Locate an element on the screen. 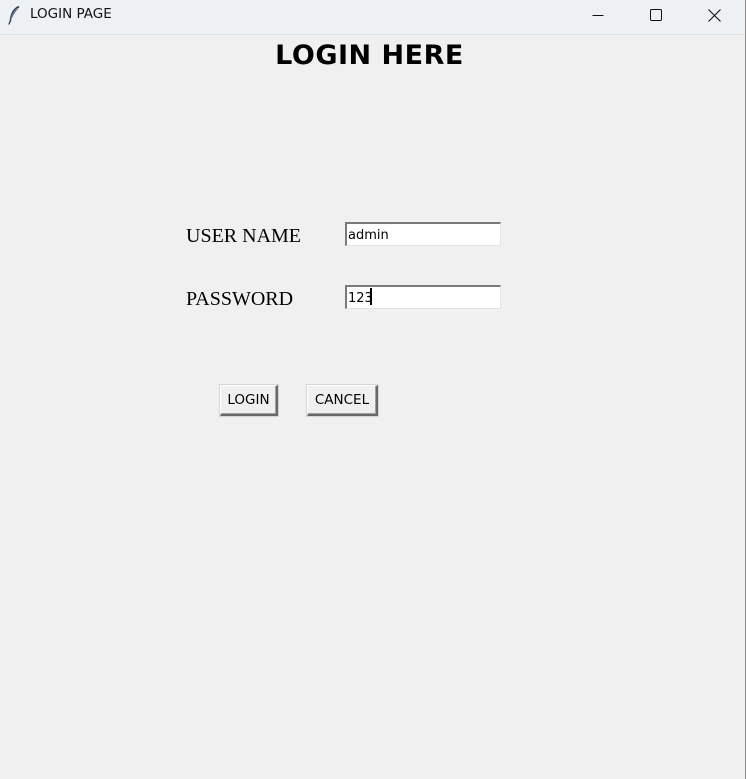 This screenshot has width=747, height=779. window-title: LOGIN PAGE is located at coordinates (71, 14).